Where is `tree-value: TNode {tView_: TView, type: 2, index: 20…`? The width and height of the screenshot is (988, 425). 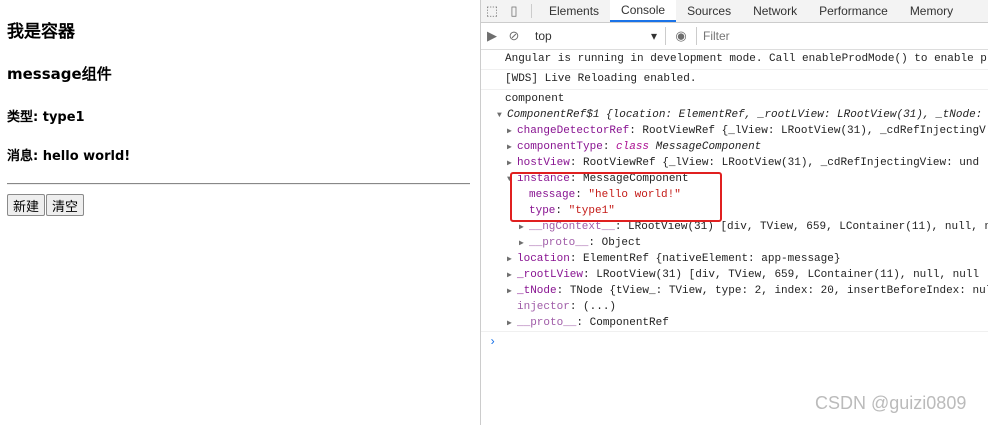 tree-value: TNode {tView_: TView, type: 2, index: 20… is located at coordinates (778, 291).